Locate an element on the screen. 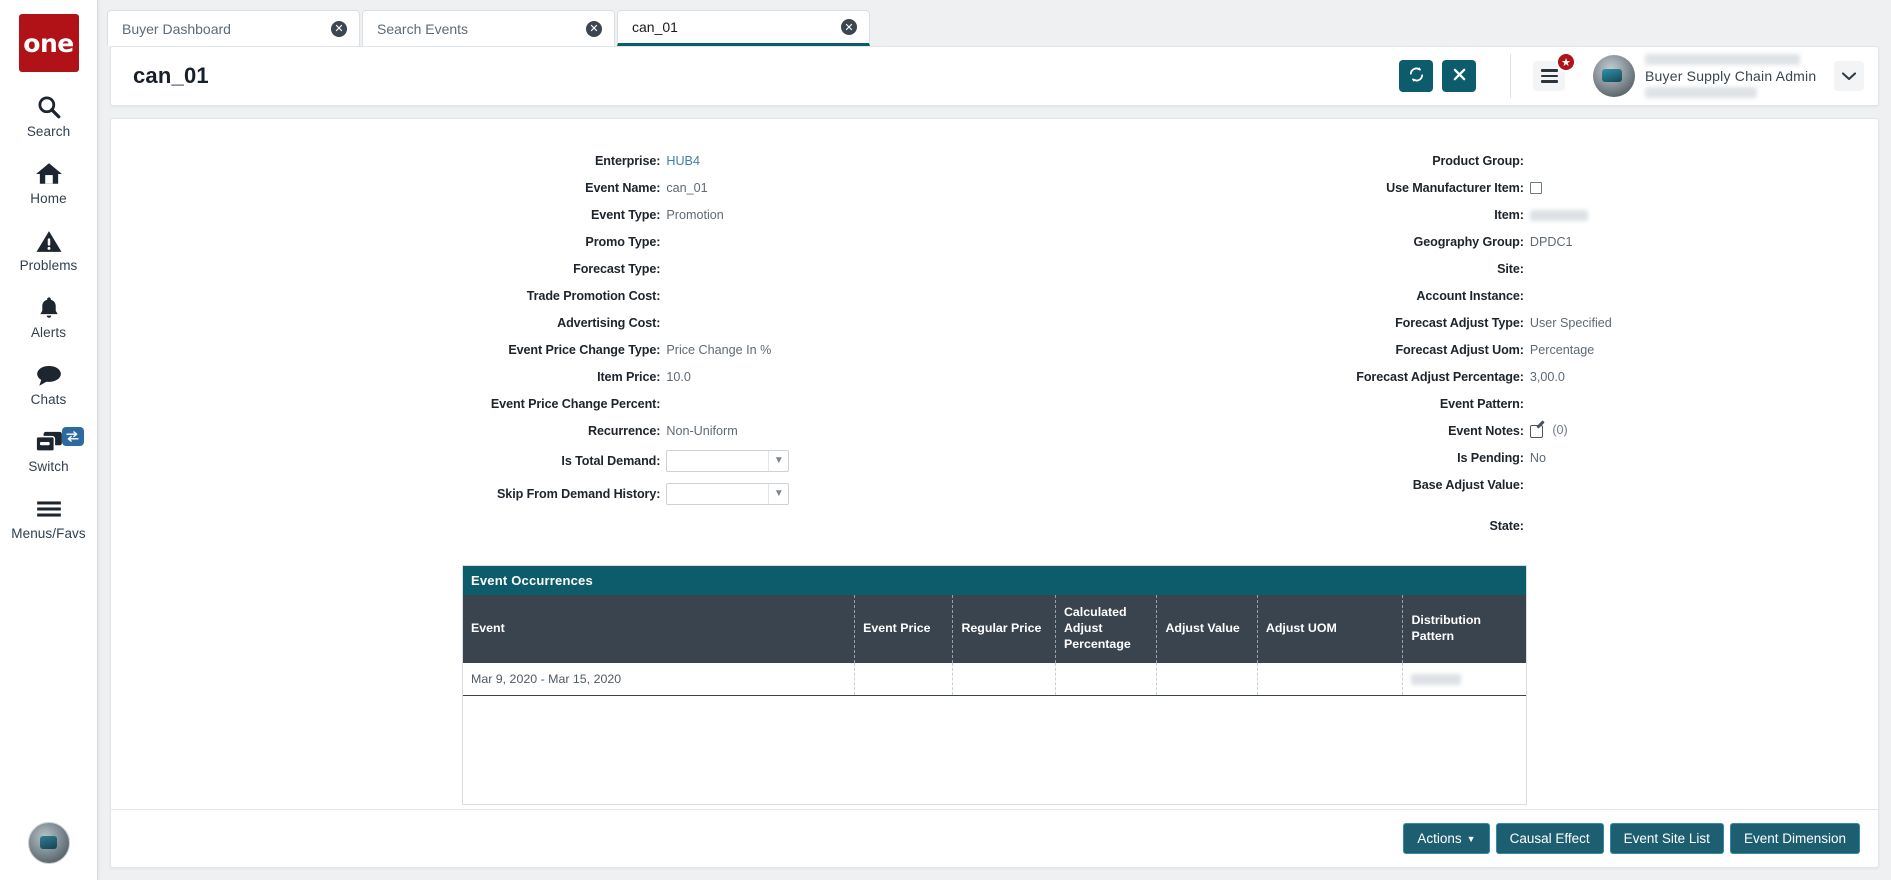 The width and height of the screenshot is (1891, 880). favorites-star-badge: ★ is located at coordinates (1566, 62).